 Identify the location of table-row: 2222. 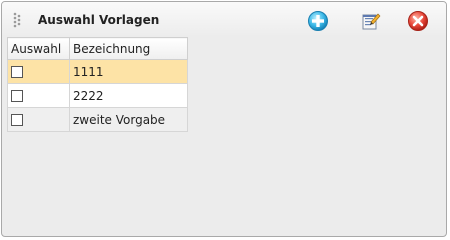
(97, 95).